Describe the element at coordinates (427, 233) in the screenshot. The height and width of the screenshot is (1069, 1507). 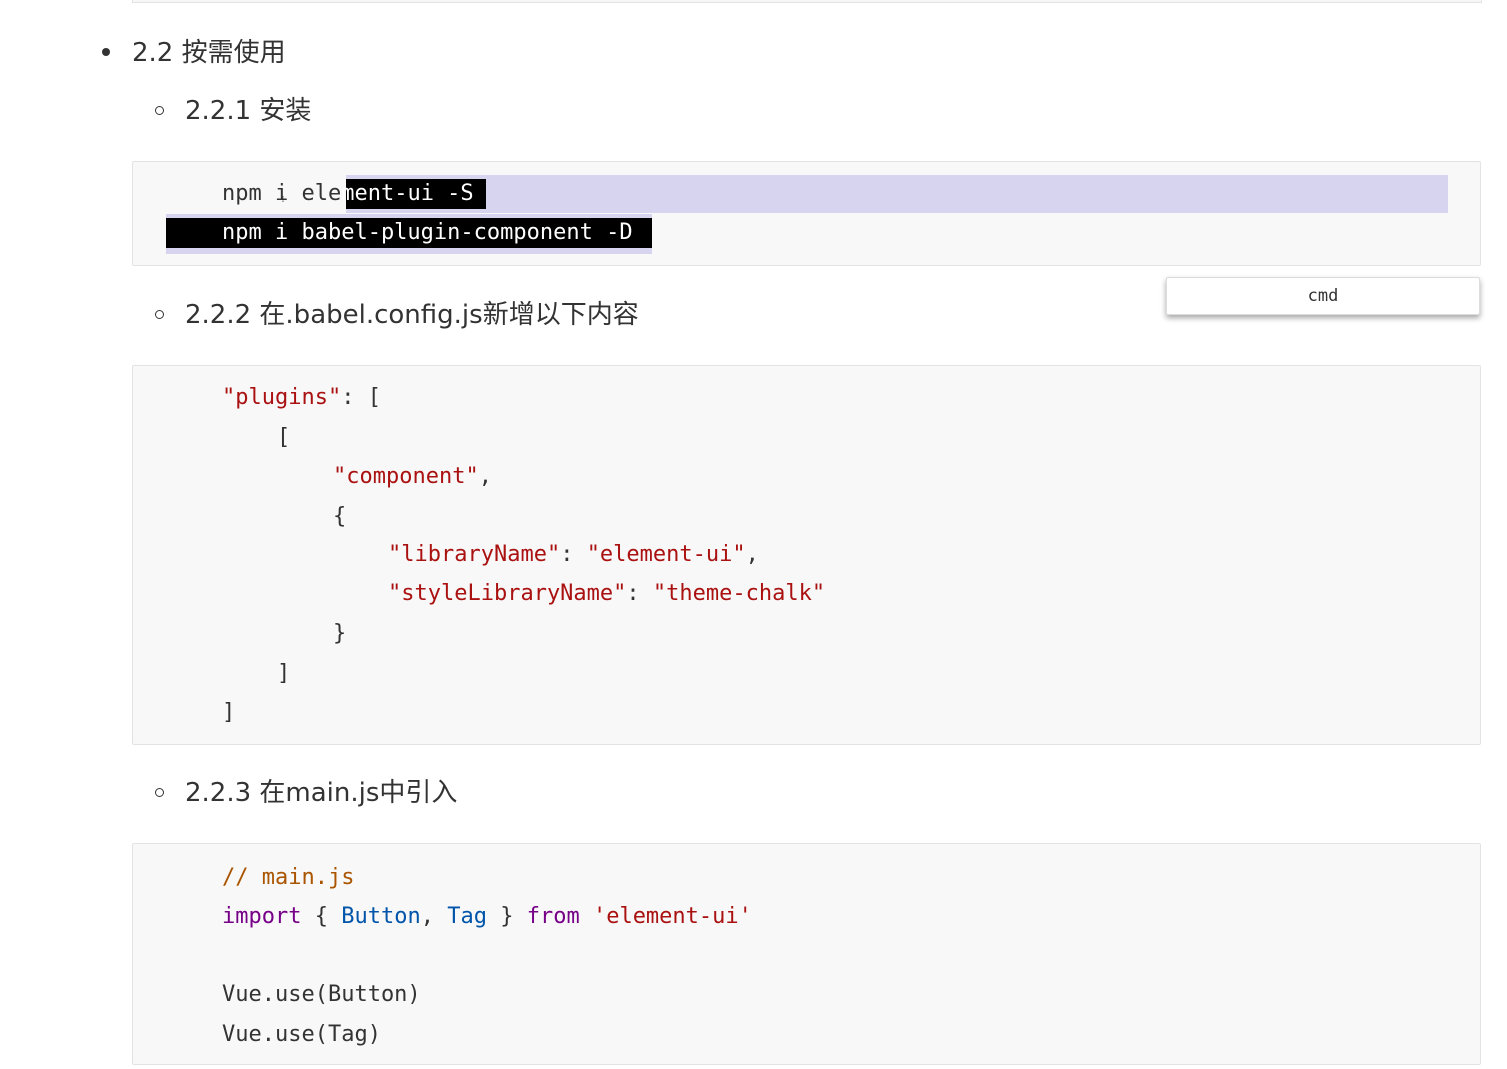
I see `code-line: npm i babel-plugin-component -D` at that location.